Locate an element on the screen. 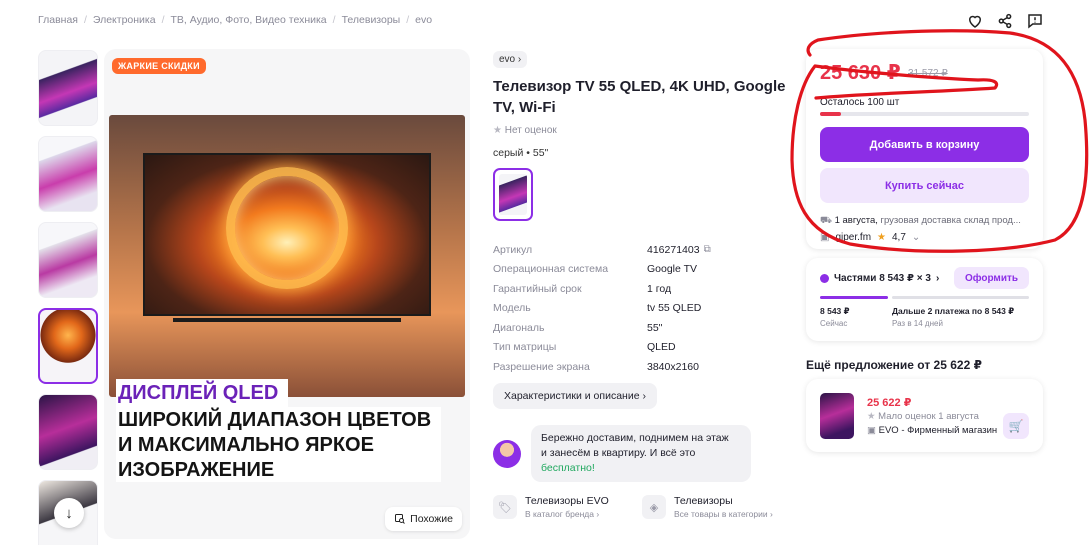 The height and width of the screenshot is (545, 1090). installment-now-caption: Сейчас is located at coordinates (834, 323).